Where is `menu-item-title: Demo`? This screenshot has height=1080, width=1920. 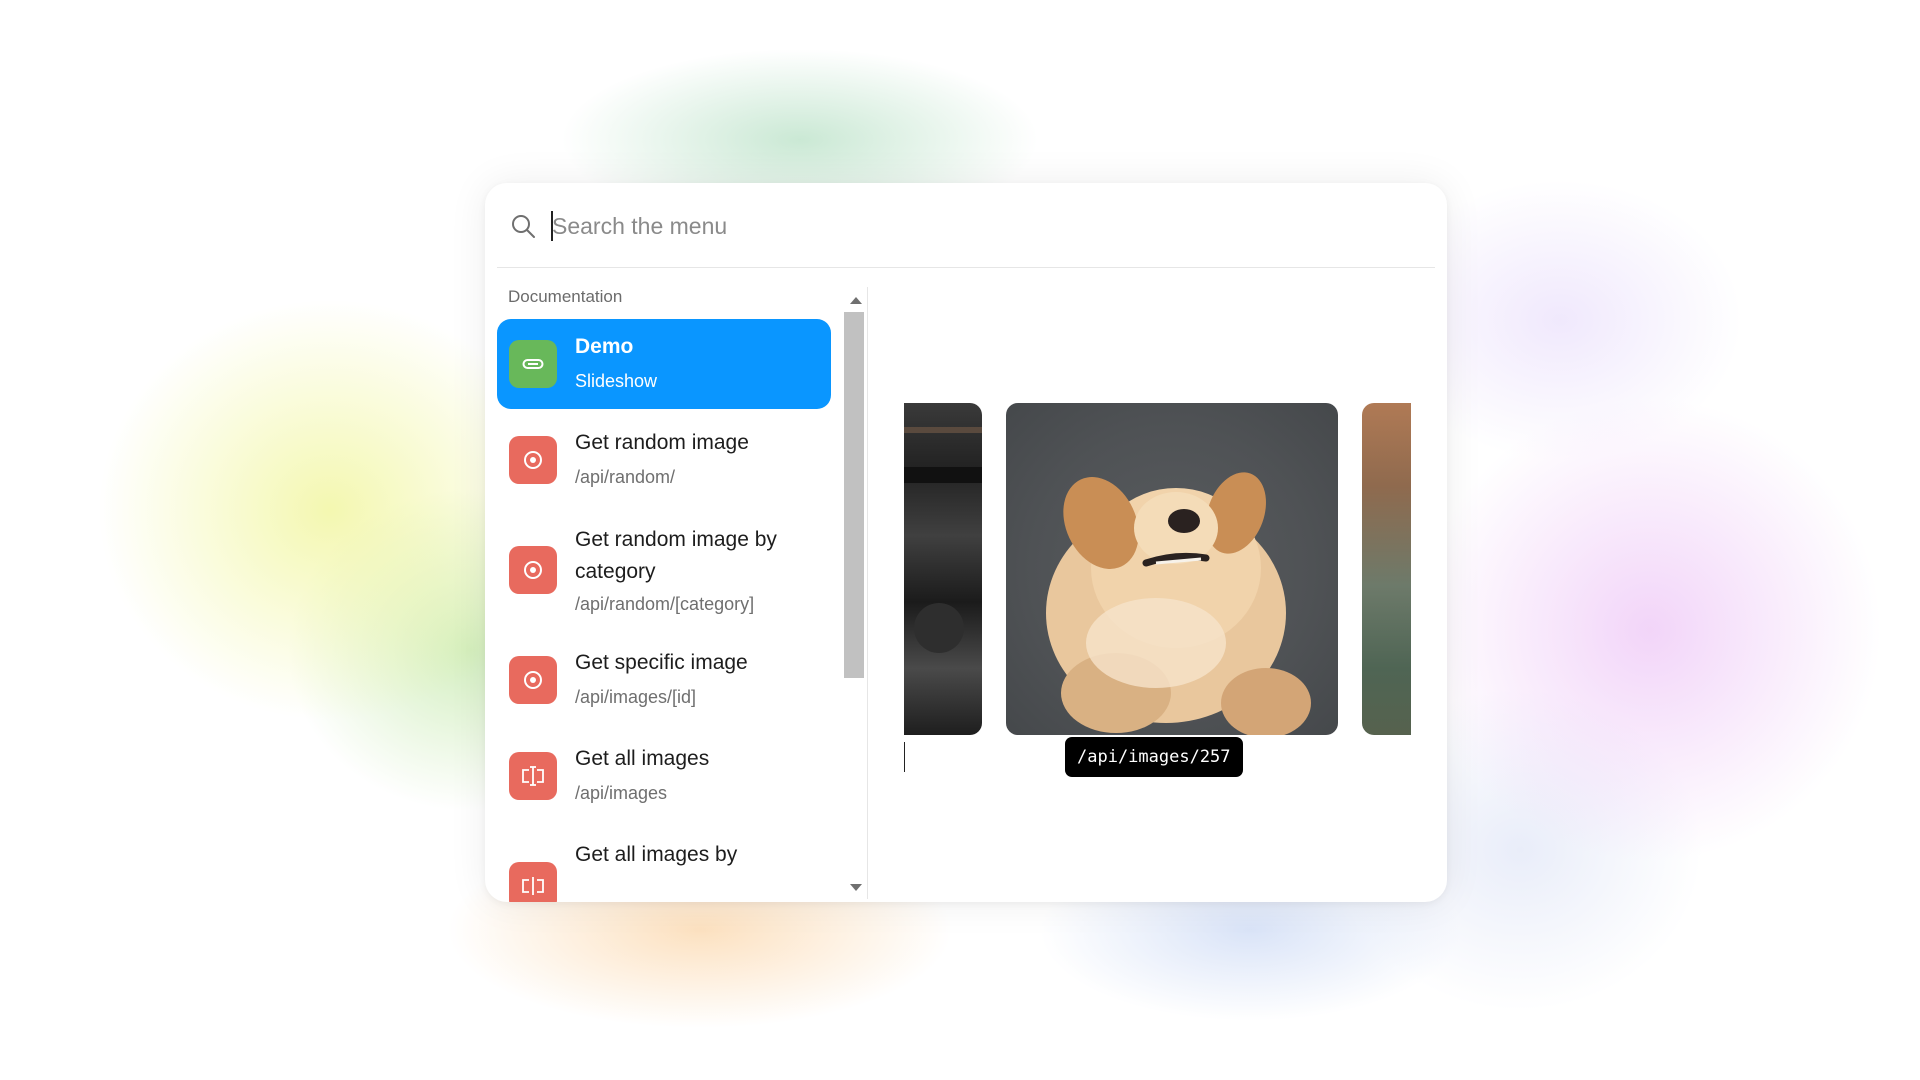
menu-item-title: Demo is located at coordinates (604, 346).